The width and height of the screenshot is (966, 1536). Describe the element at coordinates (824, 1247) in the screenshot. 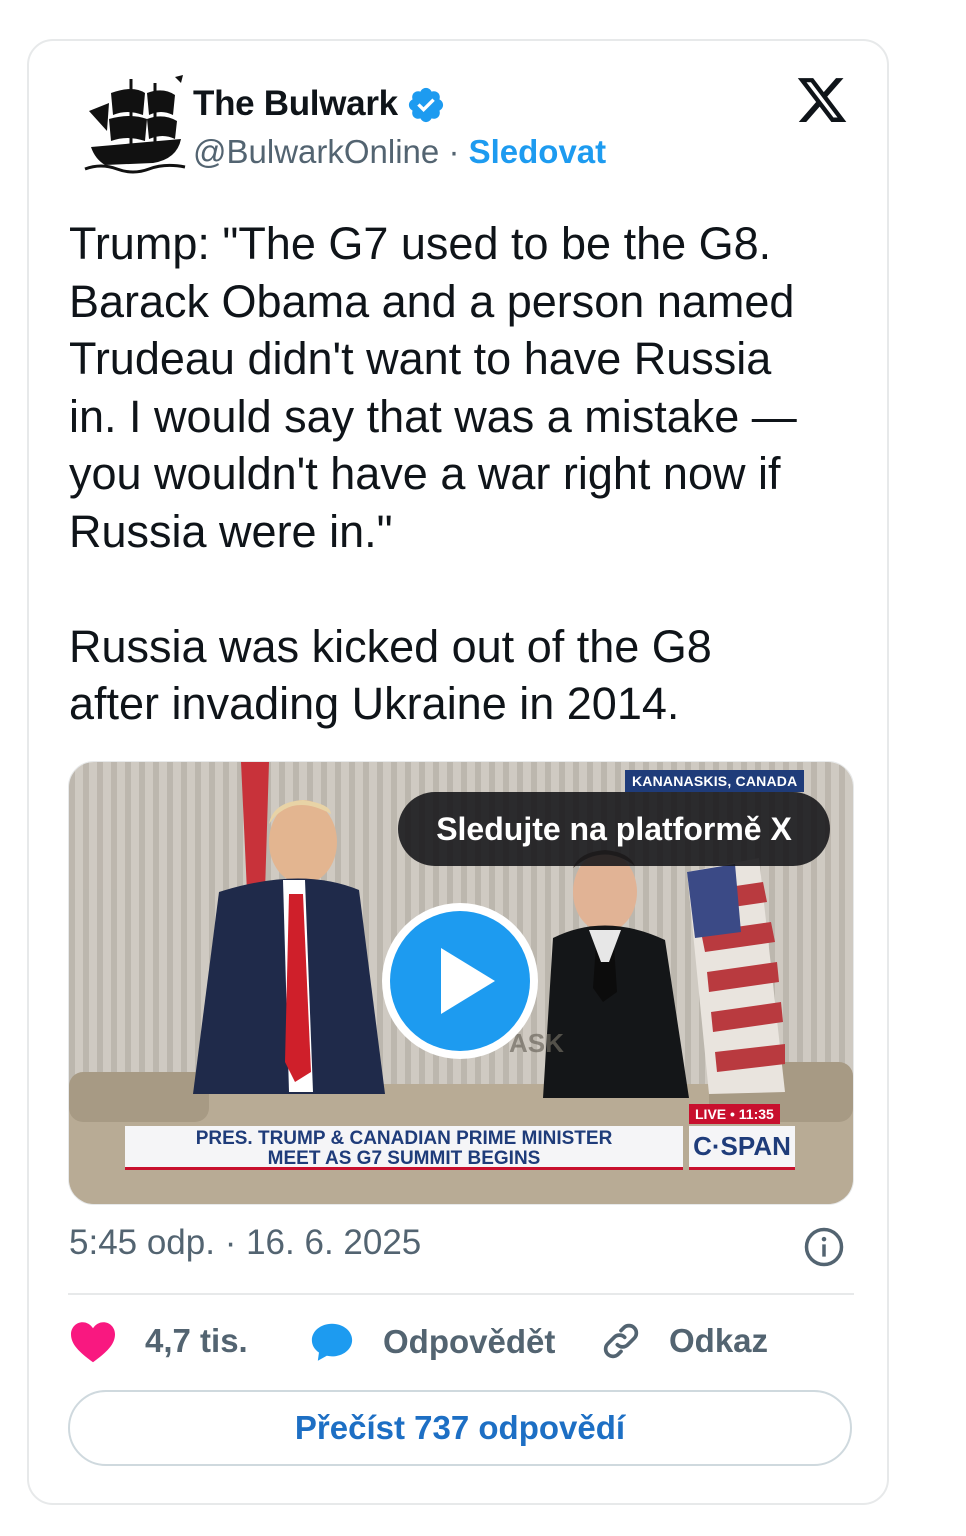

I see `info-icon` at that location.